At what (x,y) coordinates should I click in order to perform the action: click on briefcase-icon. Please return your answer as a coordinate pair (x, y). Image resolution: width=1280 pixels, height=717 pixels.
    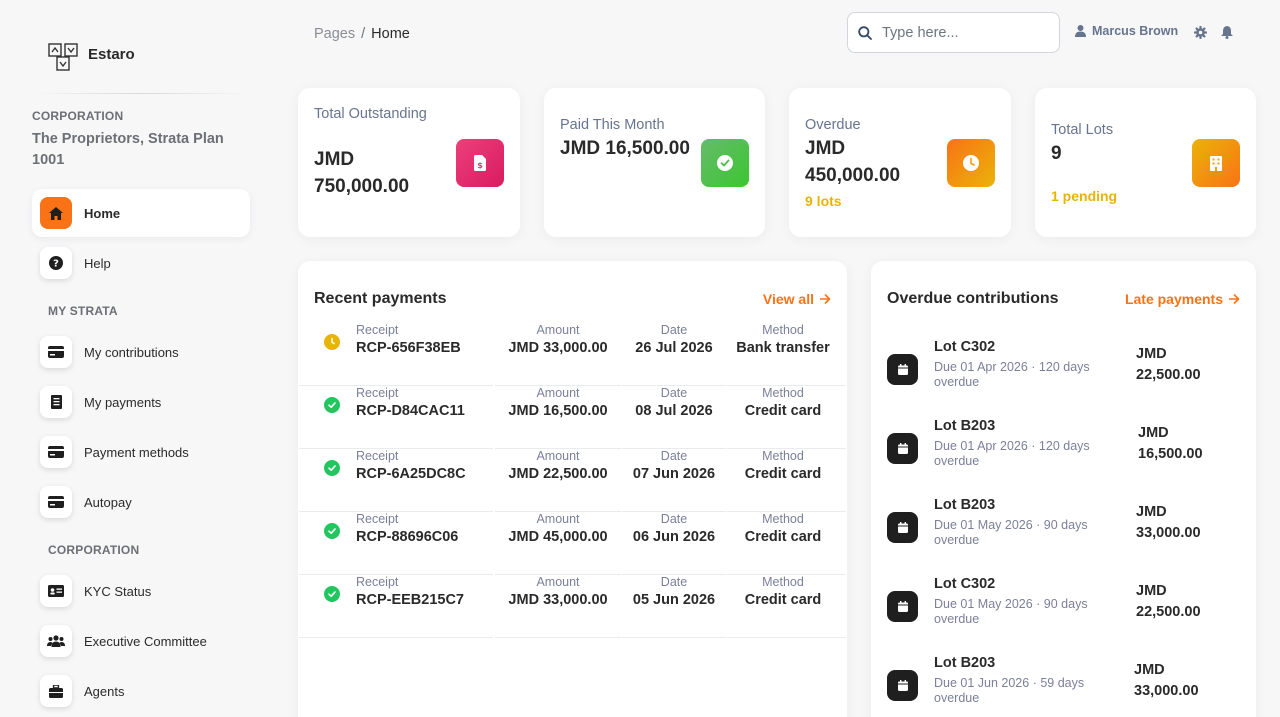
    Looking at the image, I should click on (56, 691).